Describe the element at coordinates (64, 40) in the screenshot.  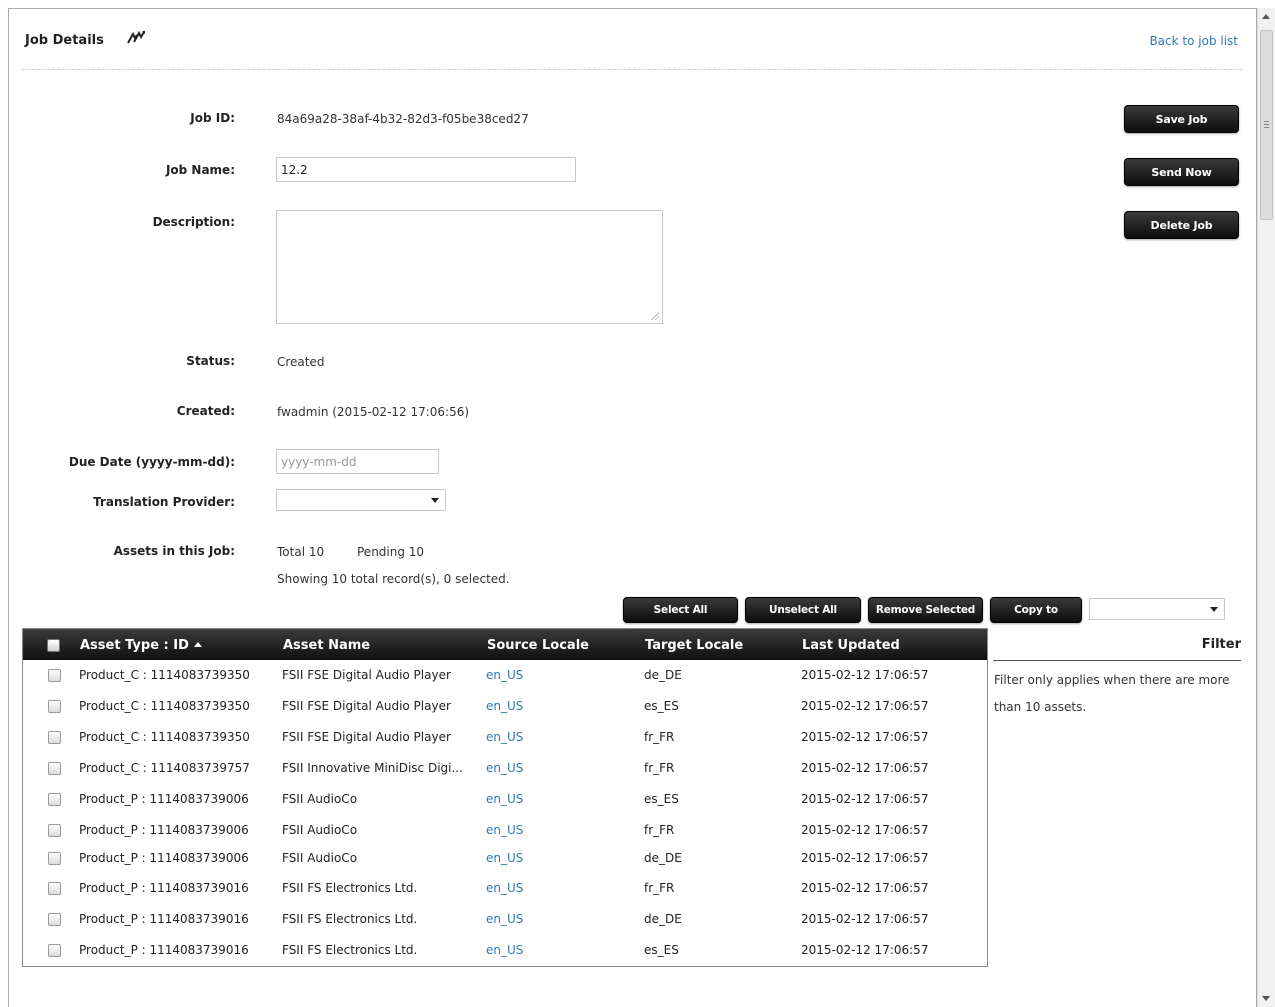
I see `page-title: Job Details` at that location.